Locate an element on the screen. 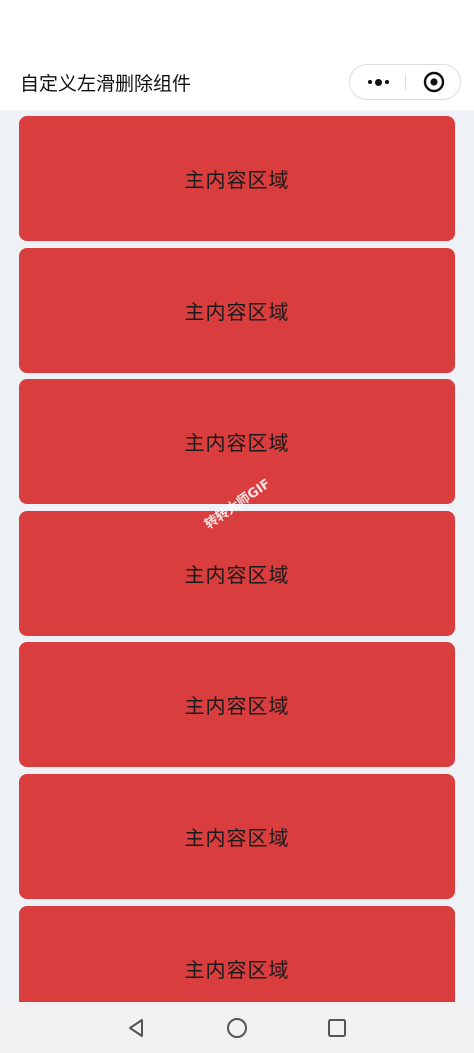  circle-home-icon is located at coordinates (237, 1028).